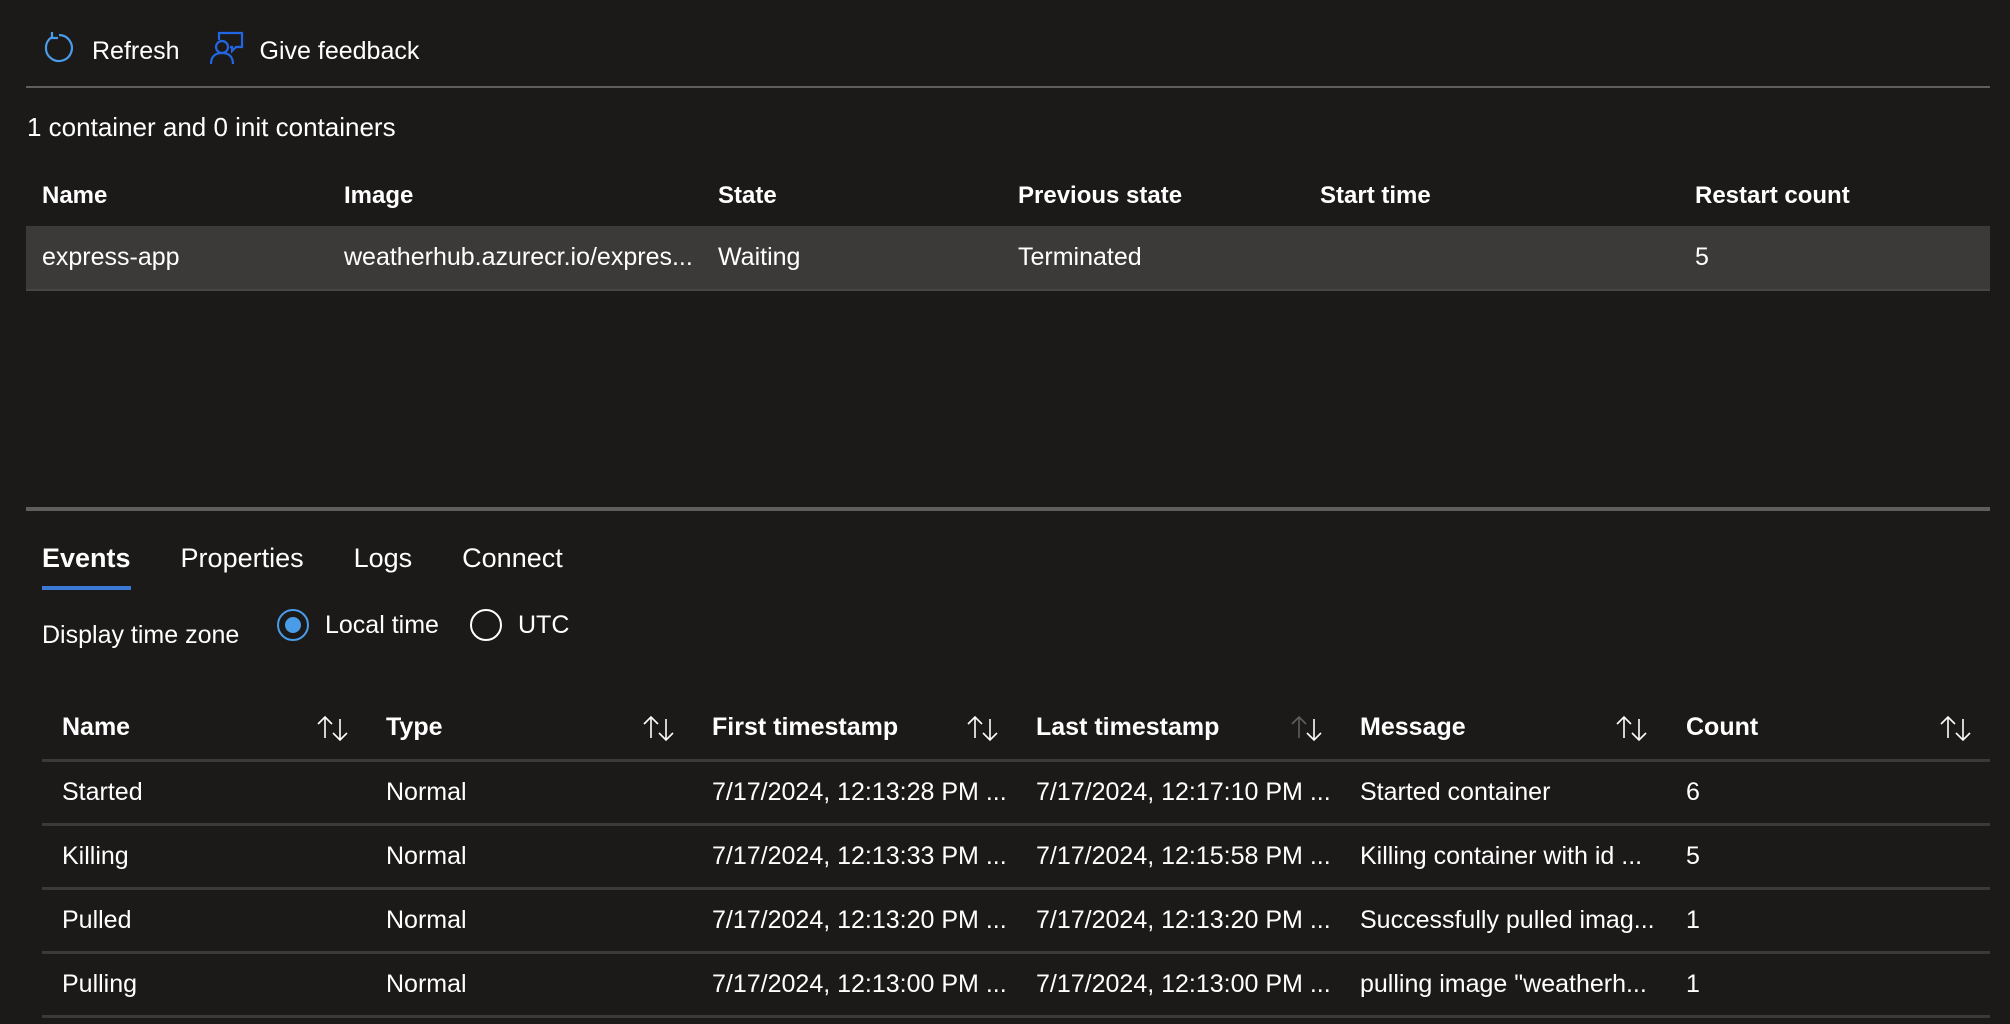 The image size is (2010, 1024). What do you see at coordinates (1956, 727) in the screenshot?
I see `sort-count-icon` at bounding box center [1956, 727].